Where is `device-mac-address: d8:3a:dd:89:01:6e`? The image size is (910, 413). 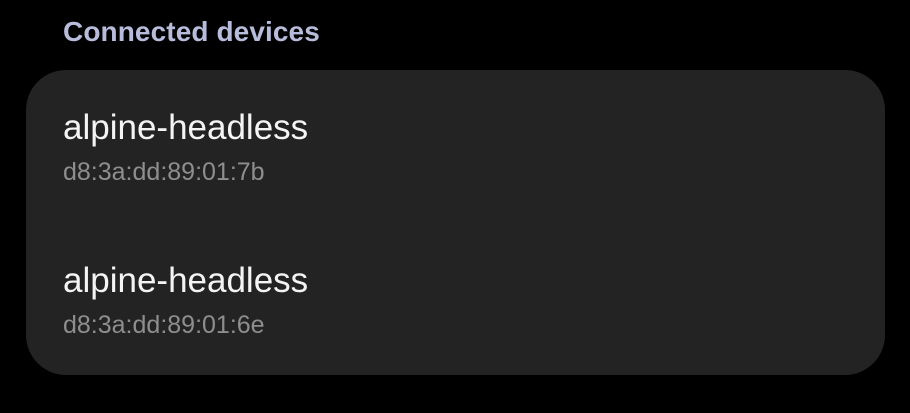 device-mac-address: d8:3a:dd:89:01:6e is located at coordinates (164, 325).